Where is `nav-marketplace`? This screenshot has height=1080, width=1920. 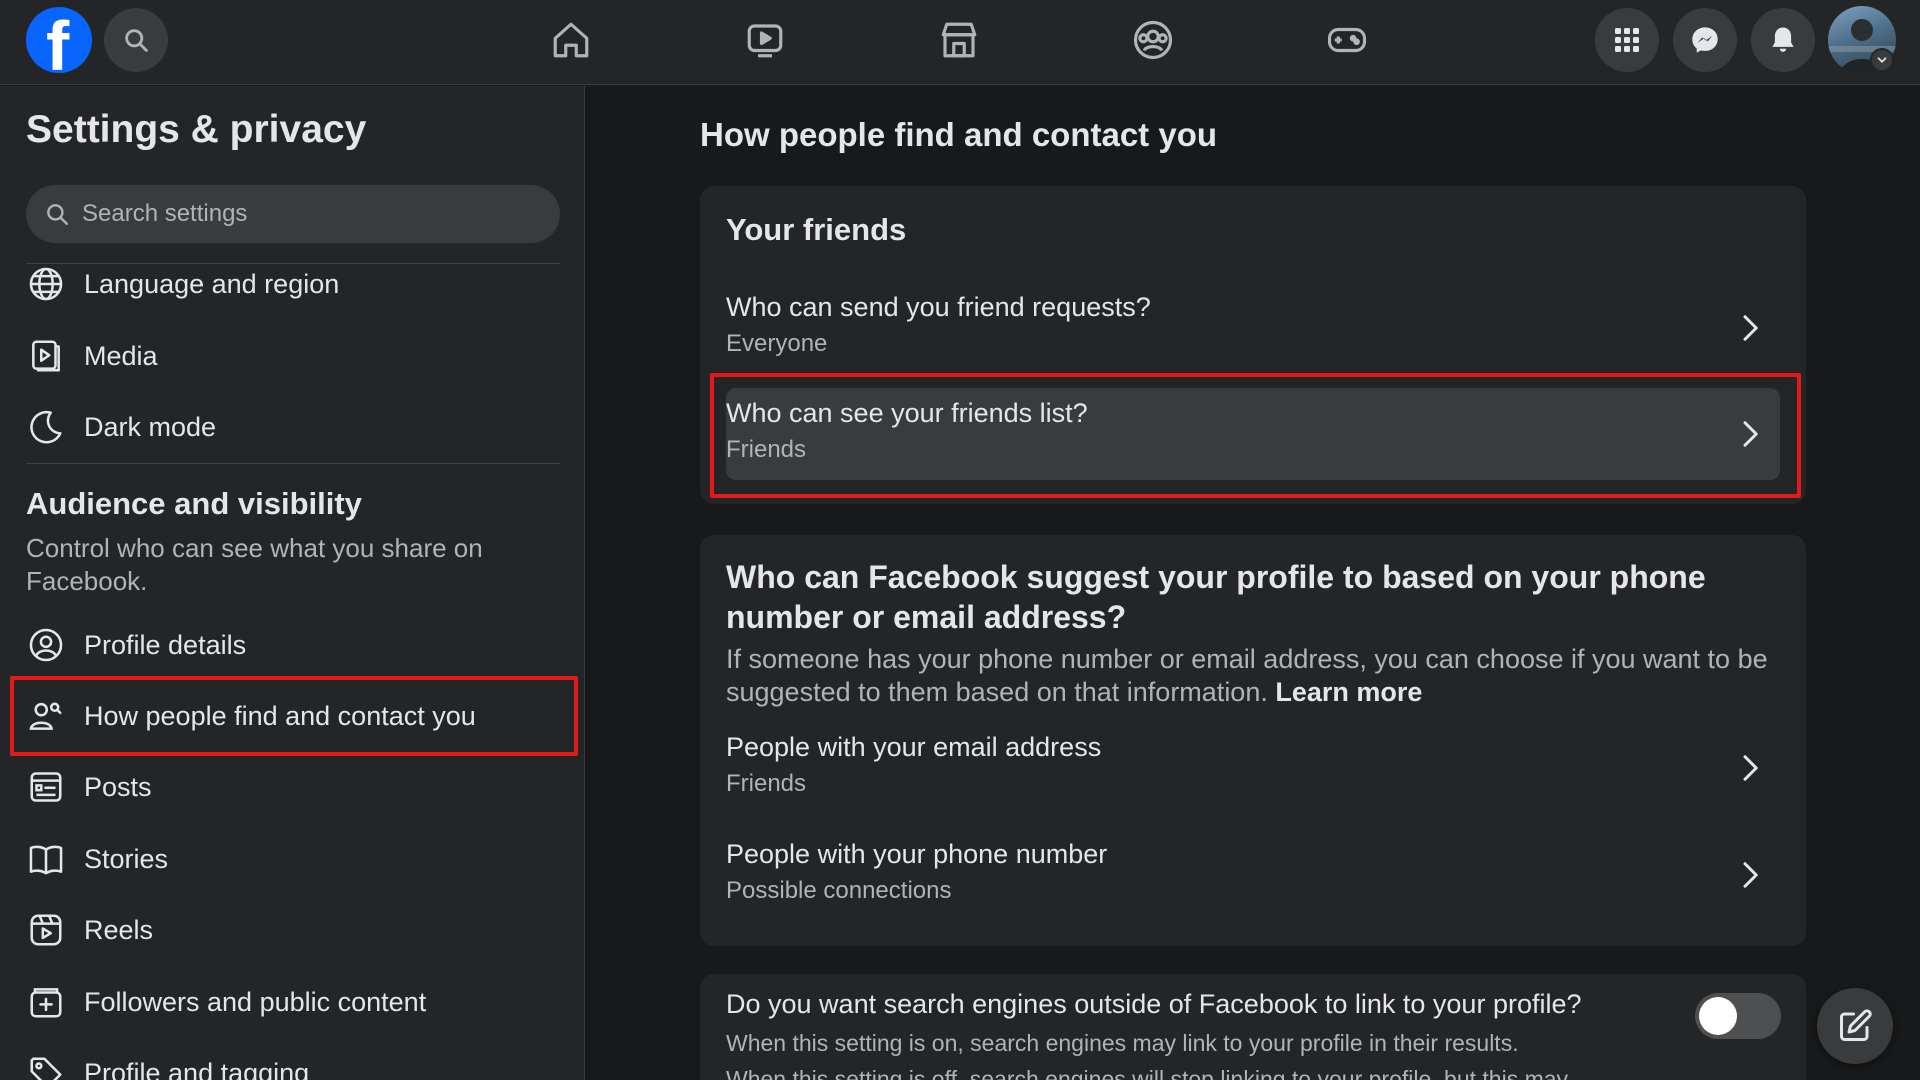
nav-marketplace is located at coordinates (959, 40).